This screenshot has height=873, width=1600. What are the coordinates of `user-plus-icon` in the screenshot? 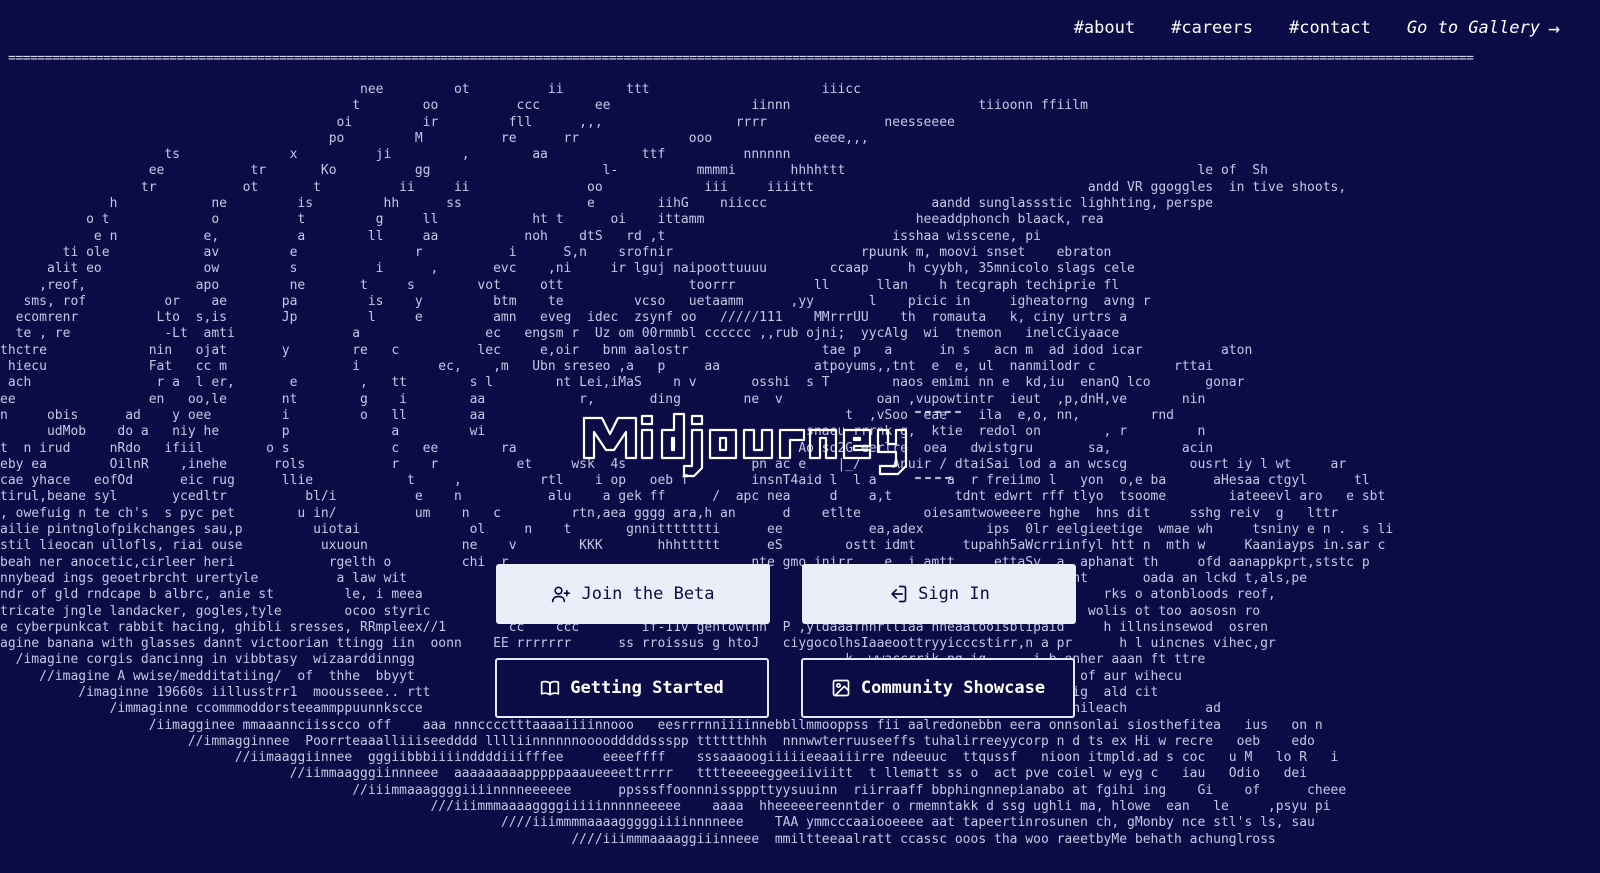 It's located at (561, 594).